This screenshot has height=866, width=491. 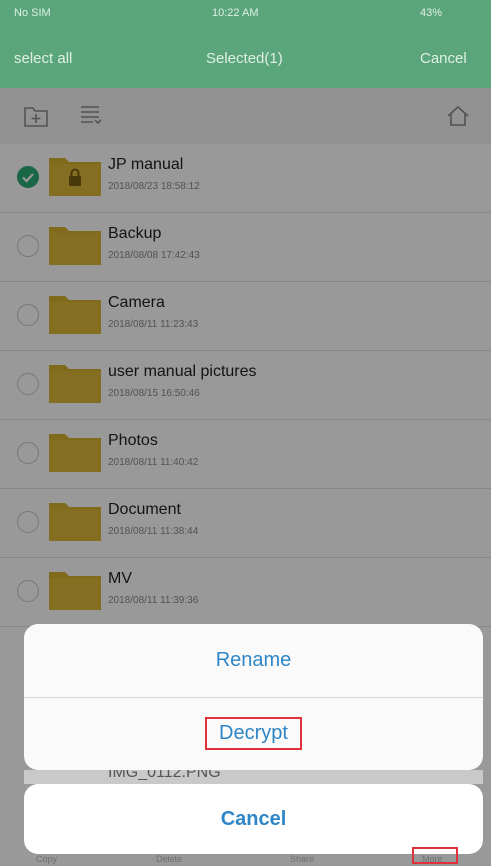 What do you see at coordinates (431, 13) in the screenshot?
I see `battery-label: 43%` at bounding box center [431, 13].